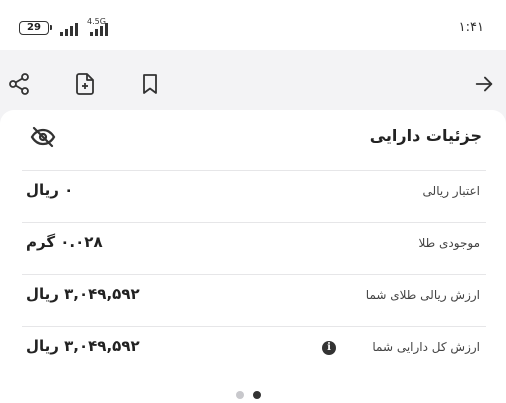 This screenshot has height=403, width=506. Describe the element at coordinates (449, 243) in the screenshot. I see `row-label: موجودی طلا` at that location.